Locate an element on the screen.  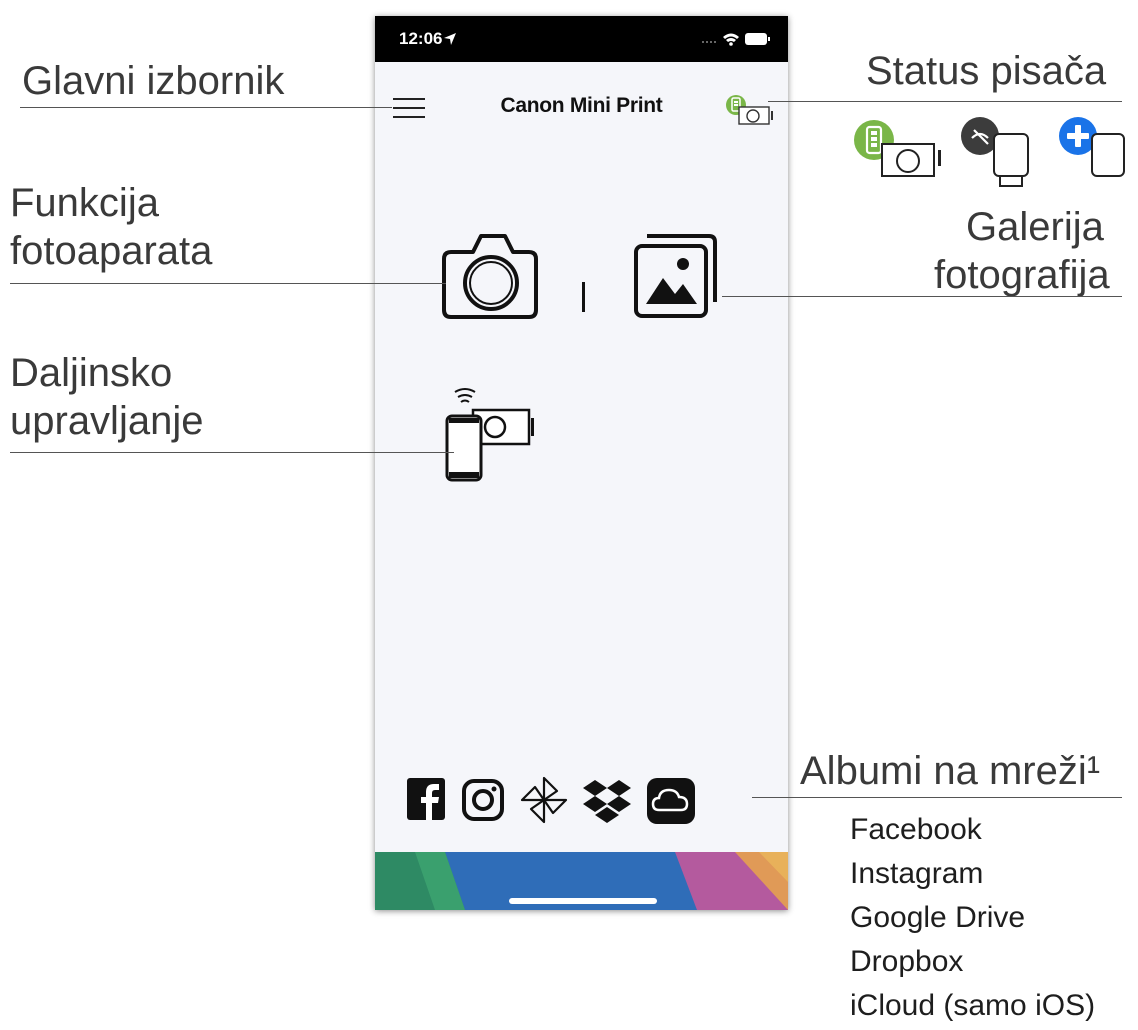
callout-line-photo-gallery is located at coordinates (922, 296).